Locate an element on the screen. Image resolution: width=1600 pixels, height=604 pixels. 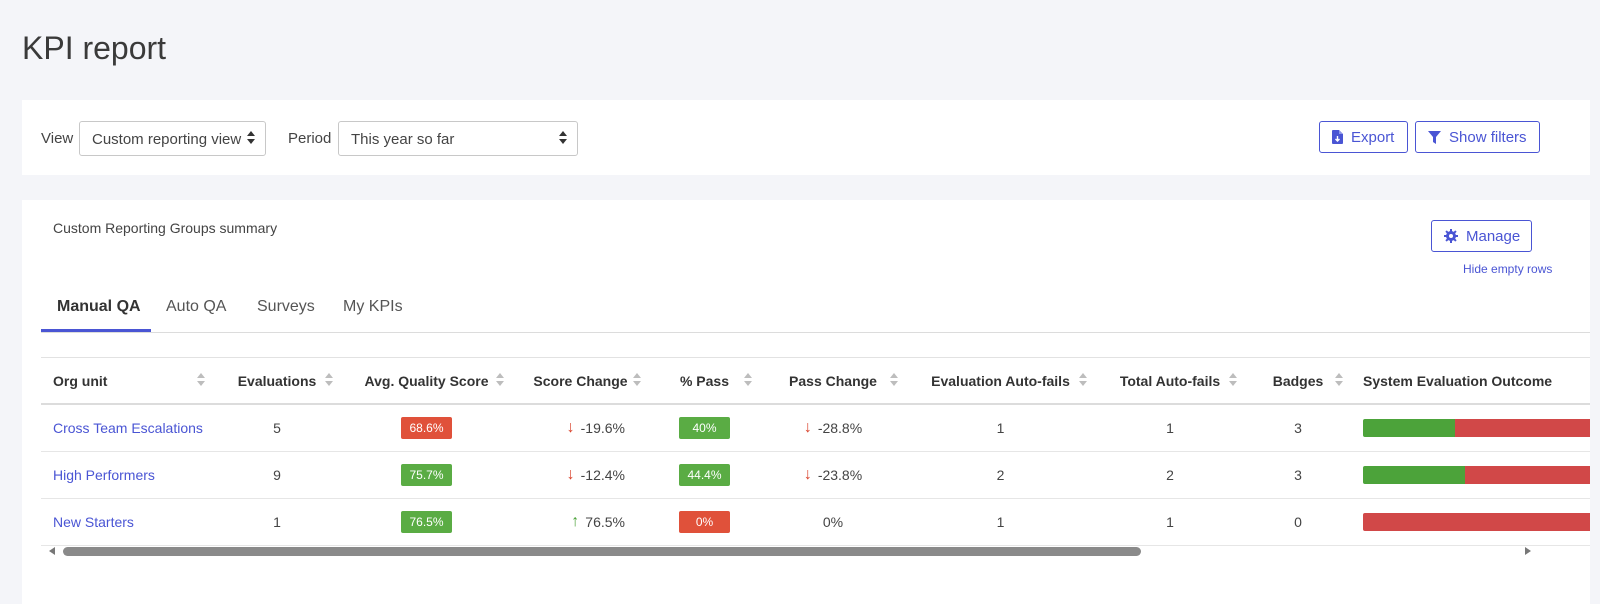
evaluations-cell: 9 is located at coordinates (277, 475).